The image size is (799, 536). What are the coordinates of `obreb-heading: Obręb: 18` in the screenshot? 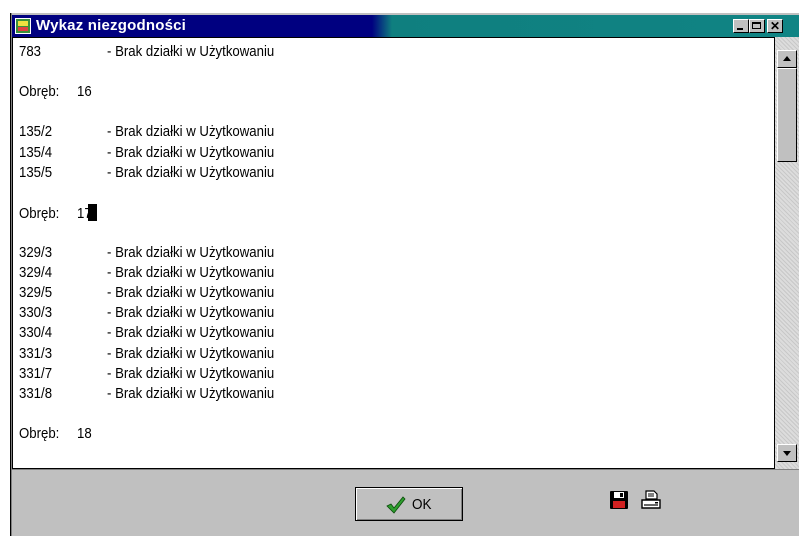 It's located at (56, 435).